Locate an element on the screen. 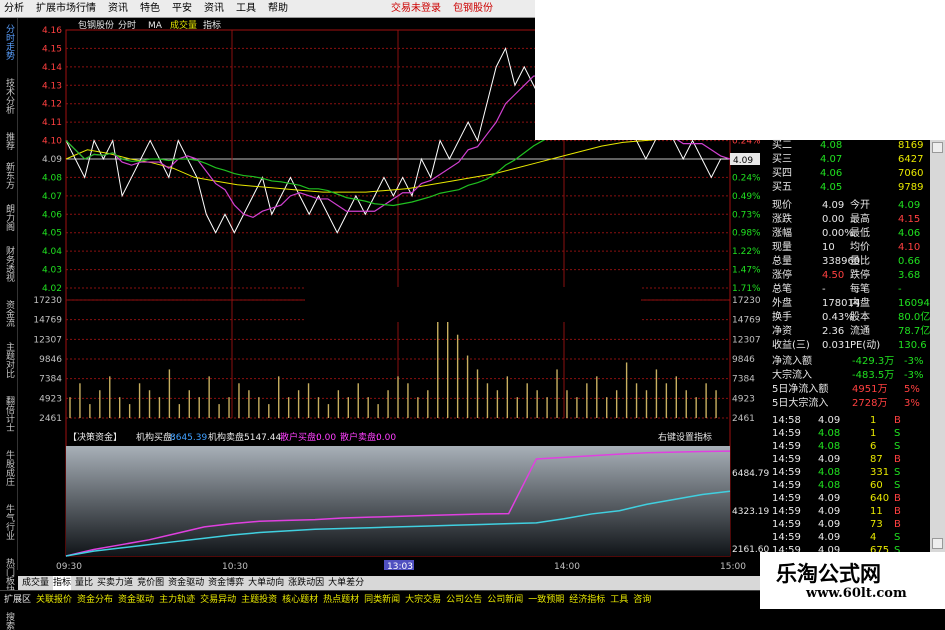 Image resolution: width=945 pixels, height=630 pixels. extension-tab: 公司新闻 is located at coordinates (505, 600).